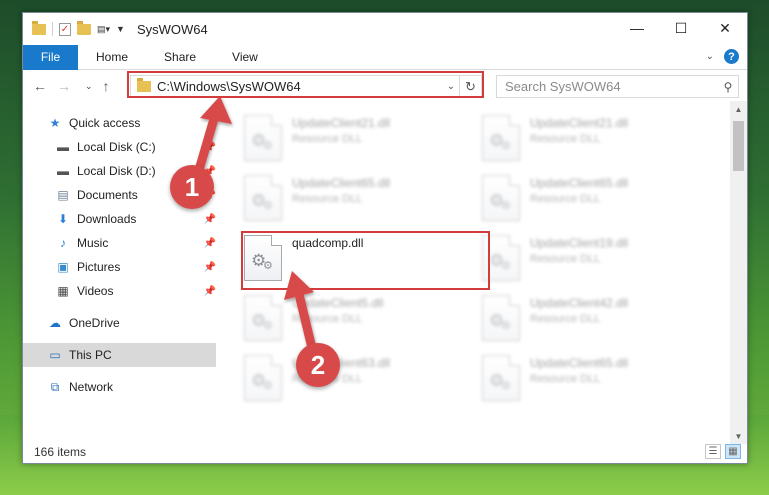 The width and height of the screenshot is (769, 495). What do you see at coordinates (55, 323) in the screenshot?
I see `cloud-icon: ☁` at bounding box center [55, 323].